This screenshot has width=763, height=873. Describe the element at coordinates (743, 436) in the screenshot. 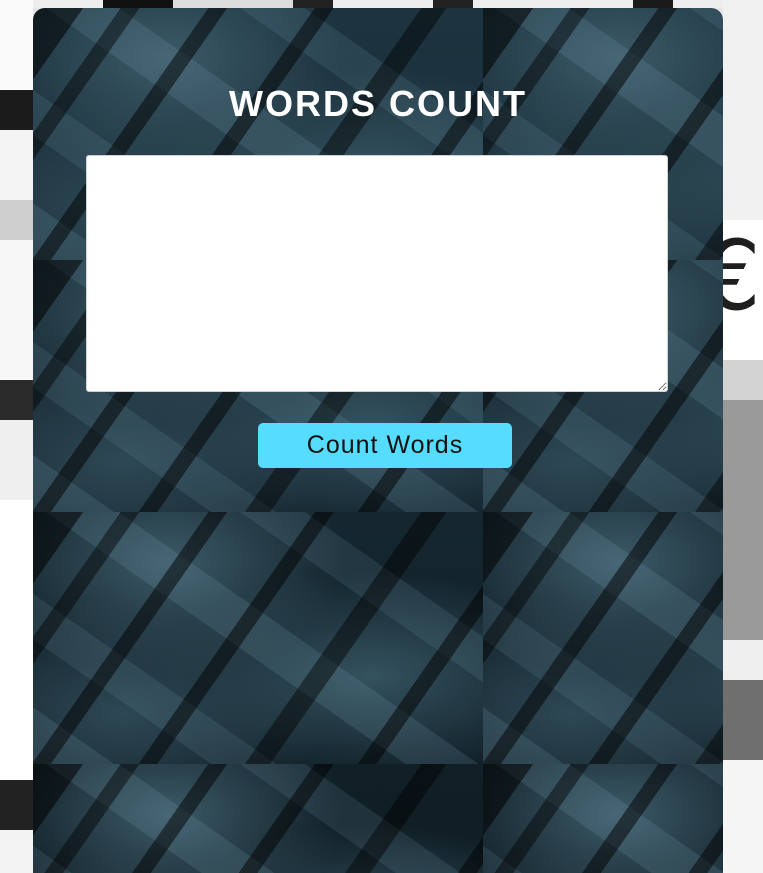

I see `background-collage-right` at that location.